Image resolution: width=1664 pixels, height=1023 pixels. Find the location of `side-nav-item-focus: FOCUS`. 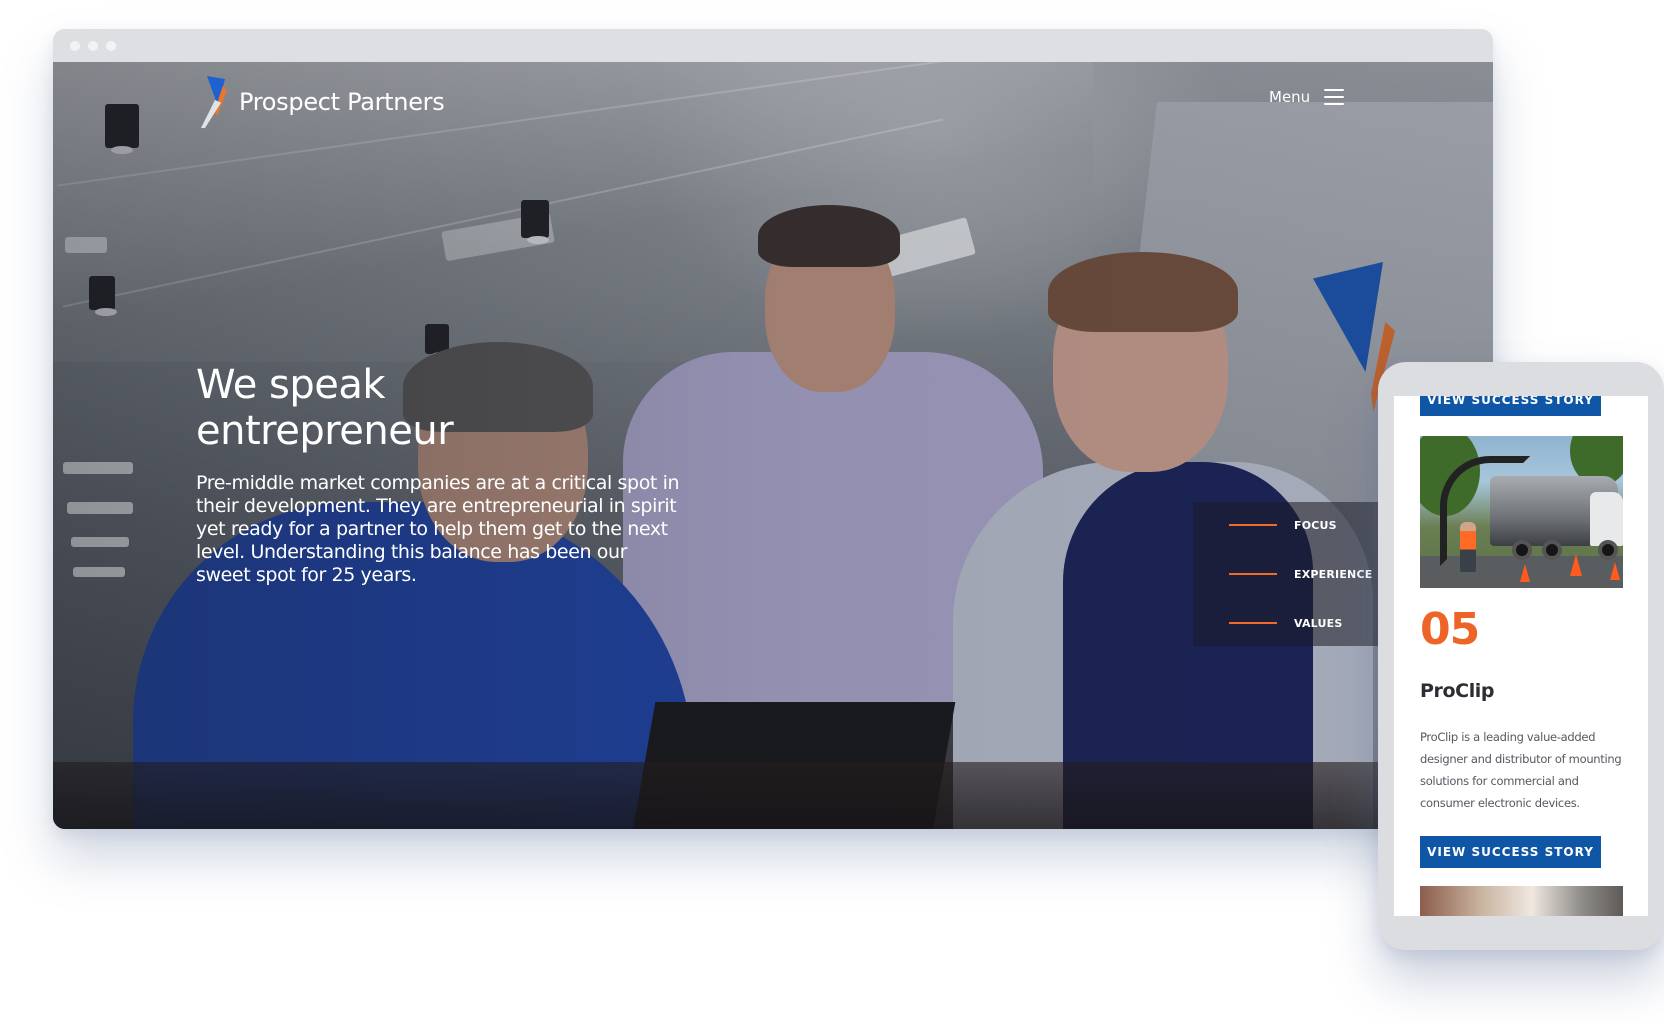

side-nav-item-focus: FOCUS is located at coordinates (1283, 525).